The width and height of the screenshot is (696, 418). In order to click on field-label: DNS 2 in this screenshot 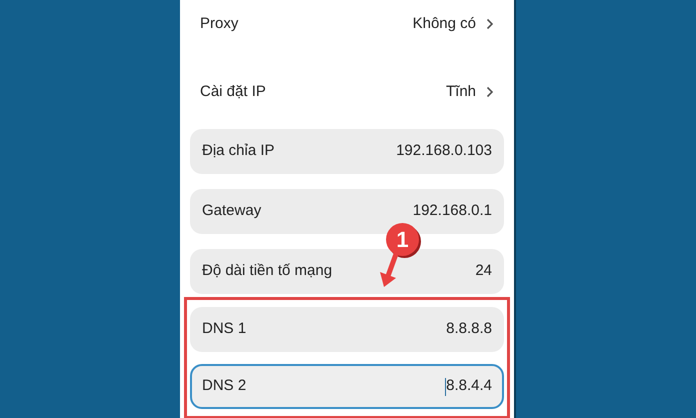, I will do `click(224, 386)`.